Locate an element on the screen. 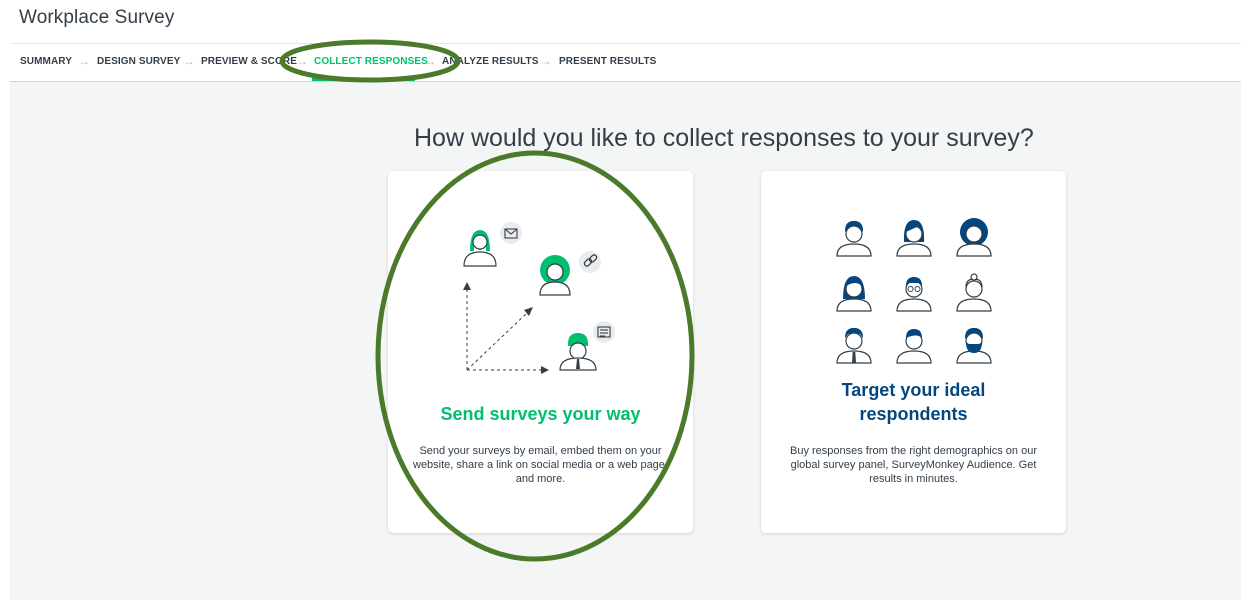 The image size is (1241, 600). tab-preview-score: PREVIEW & SCORE is located at coordinates (249, 61).